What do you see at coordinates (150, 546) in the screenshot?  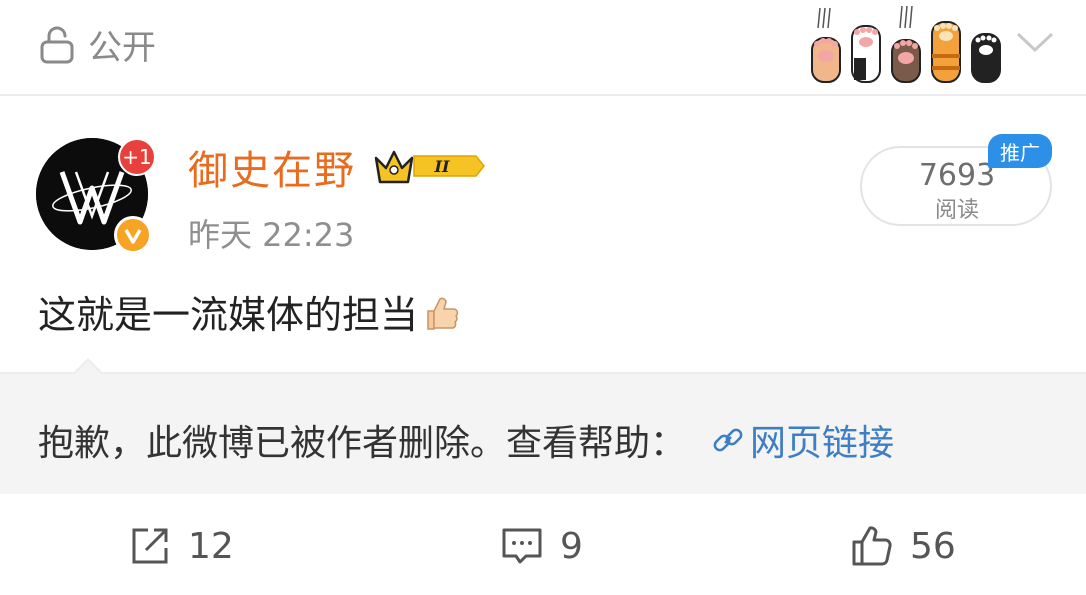 I see `repost-icon` at bounding box center [150, 546].